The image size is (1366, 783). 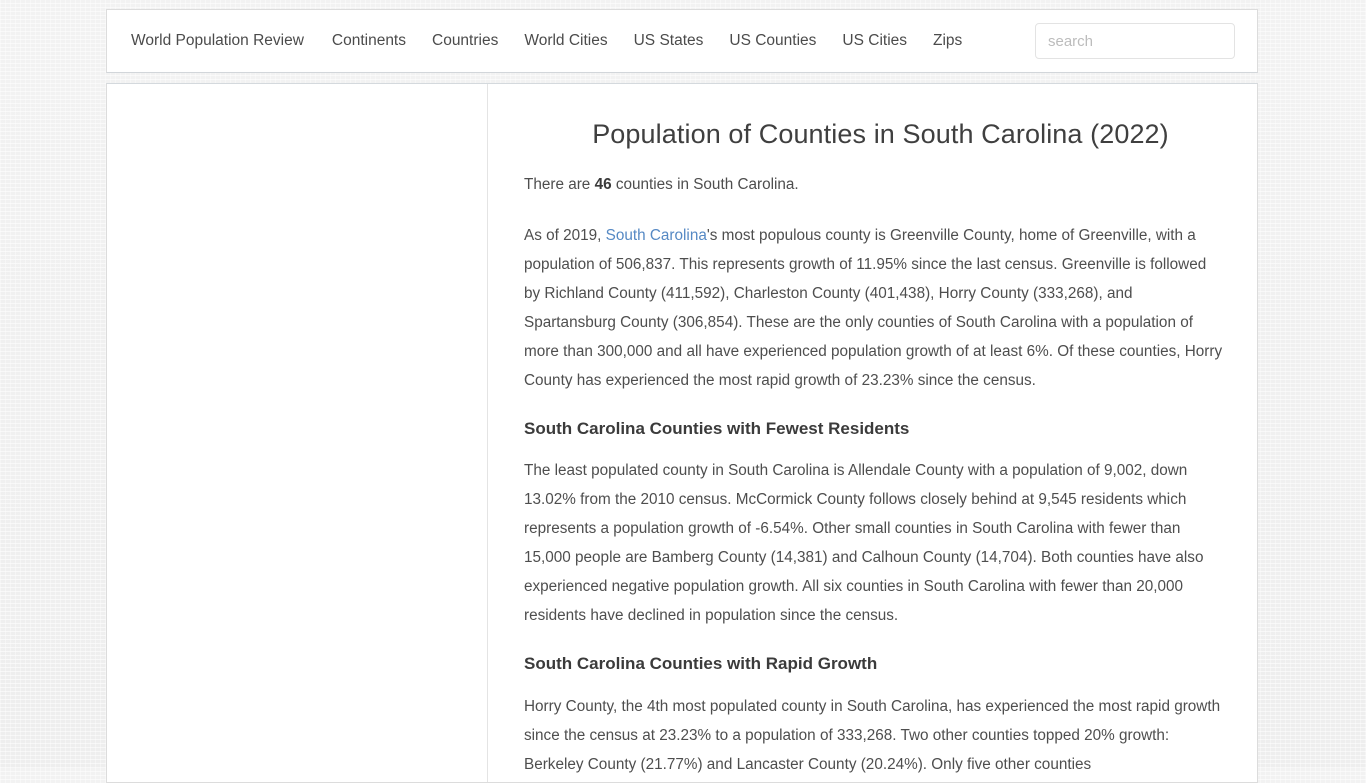 What do you see at coordinates (565, 236) in the screenshot?
I see `p1-text-before-link: As of 2019,` at bounding box center [565, 236].